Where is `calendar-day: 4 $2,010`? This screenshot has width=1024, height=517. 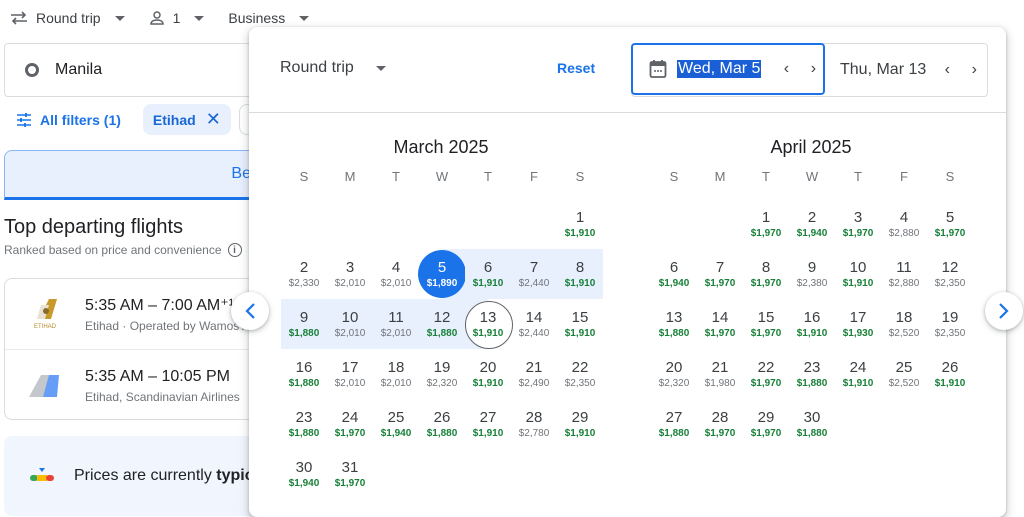
calendar-day: 4 $2,010 is located at coordinates (396, 274).